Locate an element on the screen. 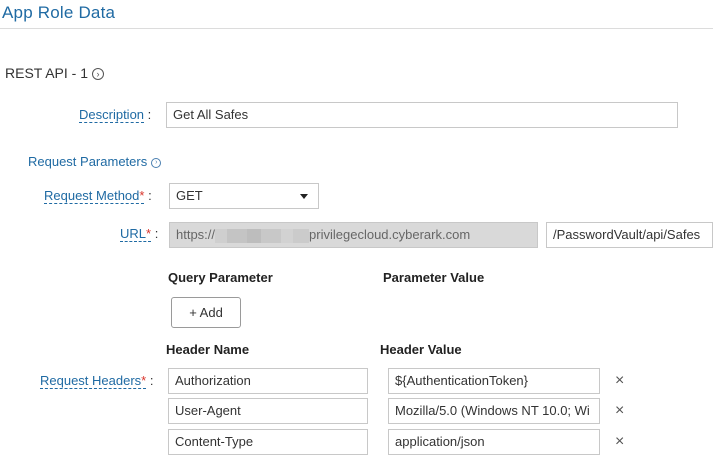 The image size is (713, 457). request-headers-label-wrap: Request Headers* : is located at coordinates (97, 381).